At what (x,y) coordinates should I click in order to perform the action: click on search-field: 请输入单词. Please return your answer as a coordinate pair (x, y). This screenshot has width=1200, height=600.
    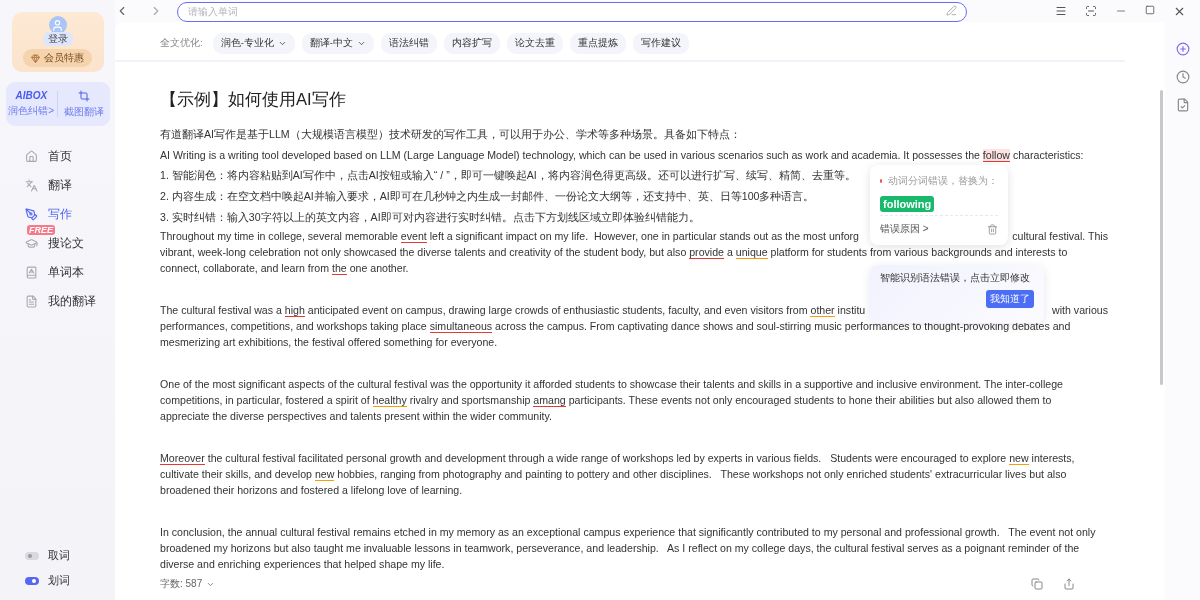
    Looking at the image, I should click on (572, 11).